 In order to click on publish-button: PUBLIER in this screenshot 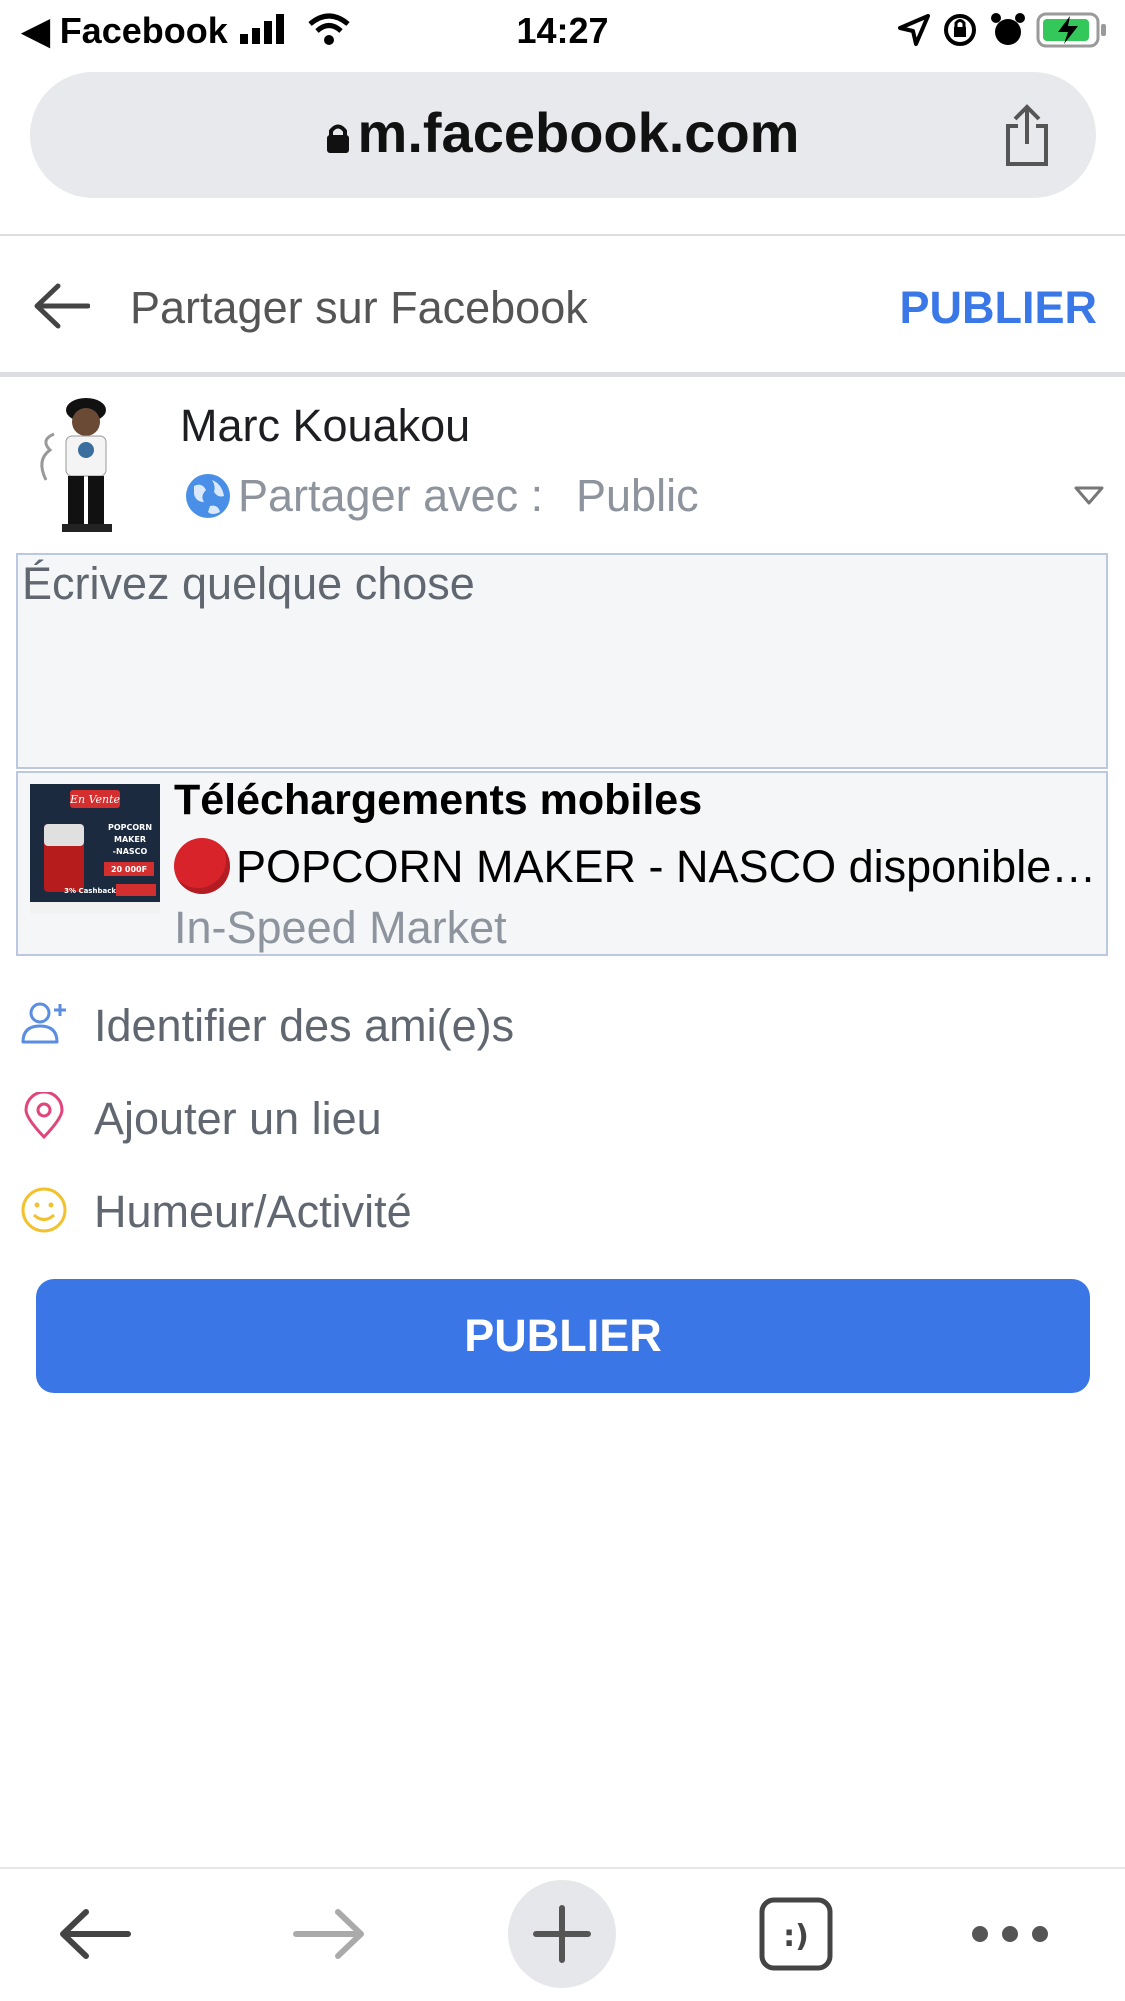, I will do `click(563, 1336)`.